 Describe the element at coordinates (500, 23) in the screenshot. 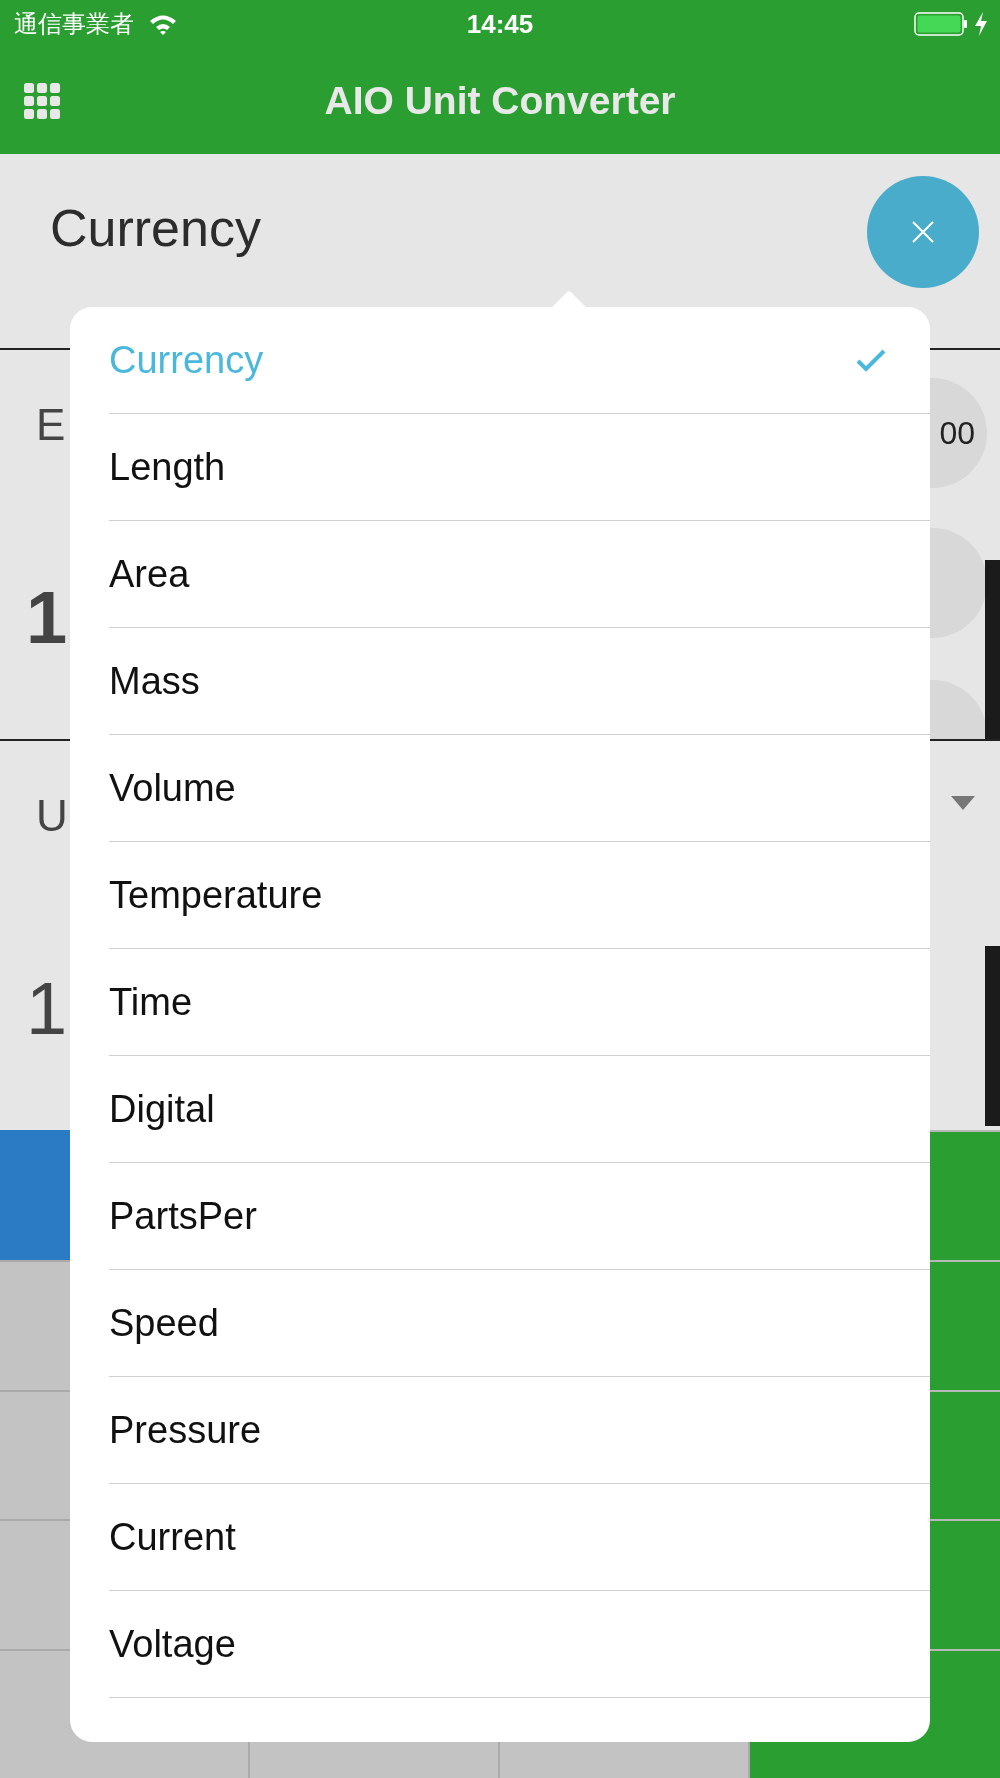

I see `clock-time: 14:45` at that location.